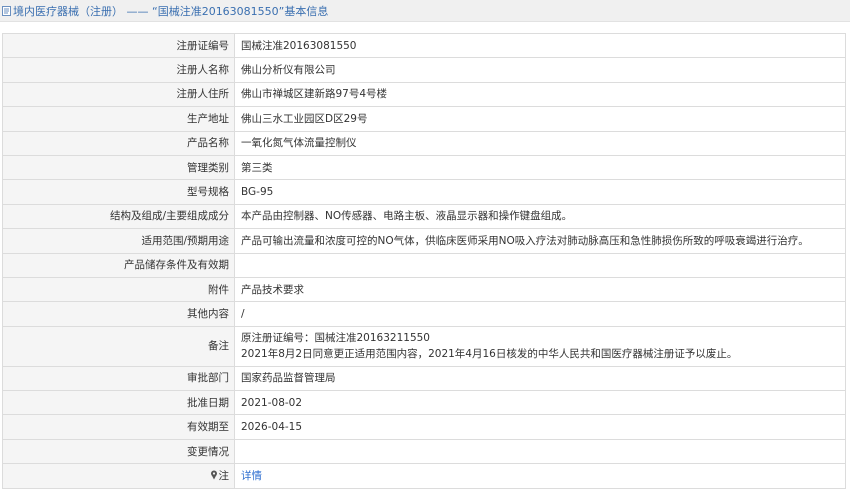  I want to click on row-value: 国家药品监督管理局, so click(540, 378).